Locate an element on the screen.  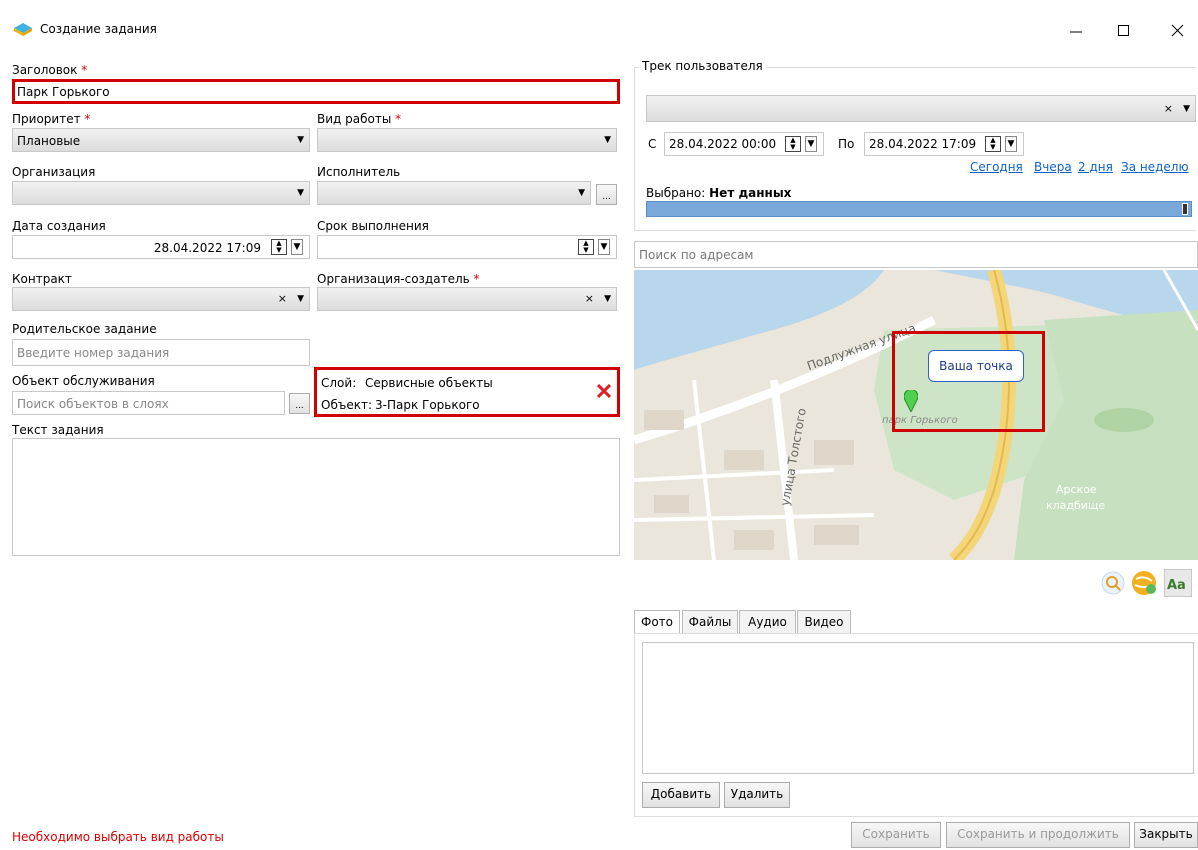
media-tabs: Фото Файлы Аудио Видео is located at coordinates (916, 622).